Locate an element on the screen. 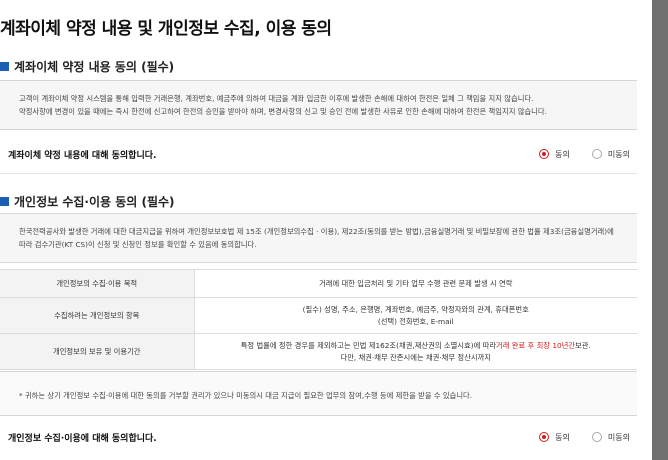 Image resolution: width=668 pixels, height=460 pixels. table-value-line: (선택) 전화번호, E-mail is located at coordinates (415, 321).